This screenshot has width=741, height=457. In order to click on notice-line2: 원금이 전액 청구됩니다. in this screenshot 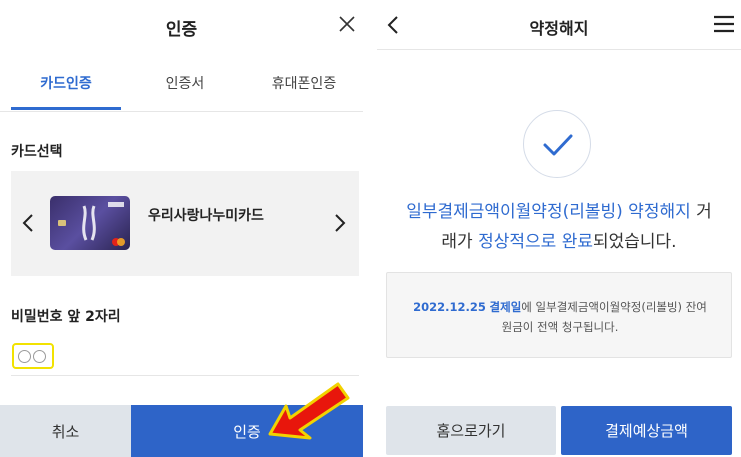, I will do `click(560, 327)`.